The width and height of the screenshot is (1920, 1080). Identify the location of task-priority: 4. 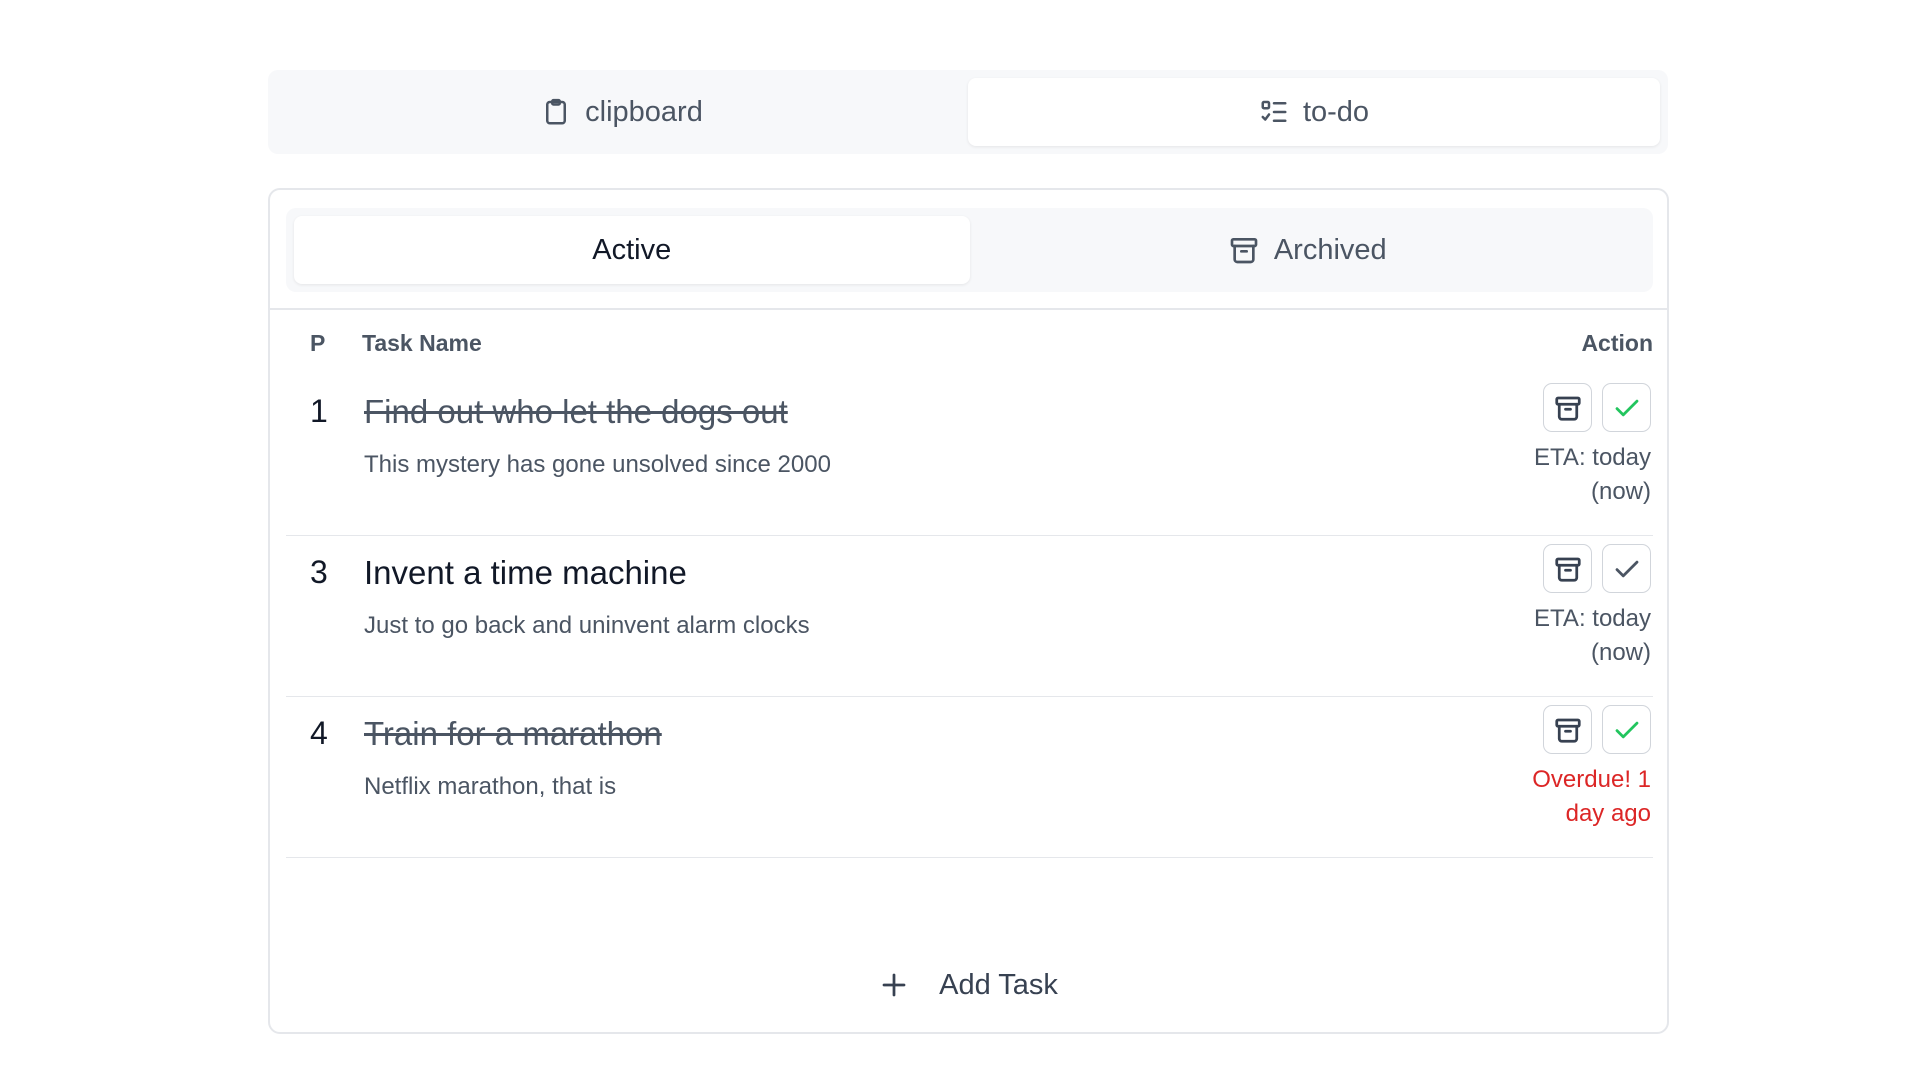
(319, 733).